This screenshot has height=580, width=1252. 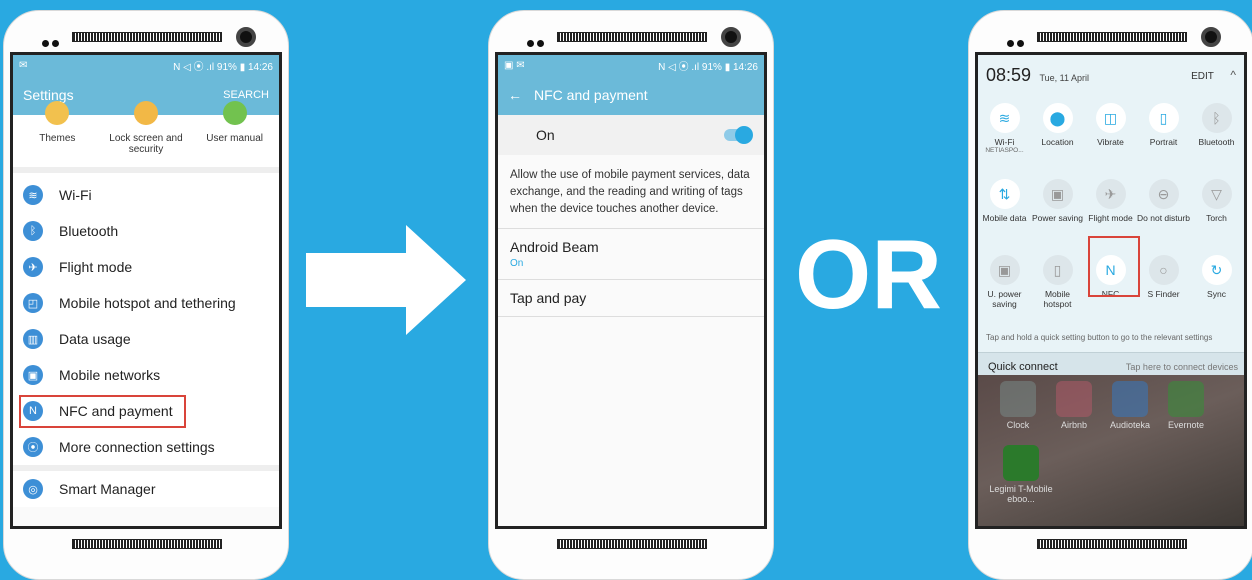 What do you see at coordinates (146, 450) in the screenshot?
I see `menu-item-more-connection: ⦿ More connection settings` at bounding box center [146, 450].